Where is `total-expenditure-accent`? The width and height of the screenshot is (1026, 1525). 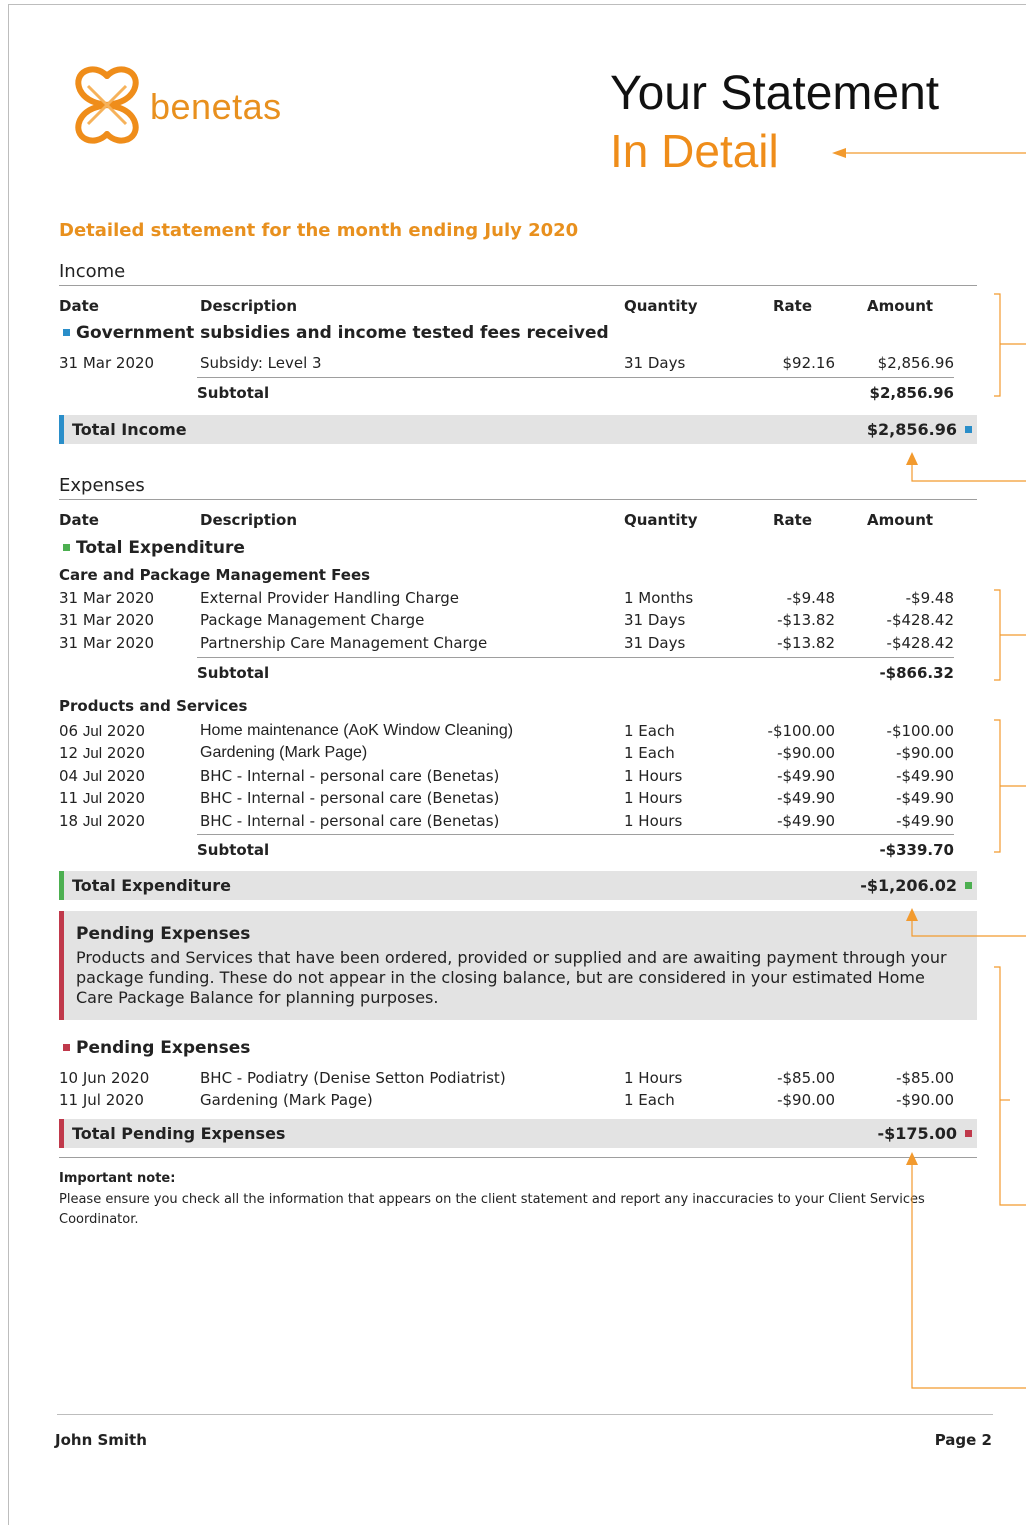 total-expenditure-accent is located at coordinates (61, 885).